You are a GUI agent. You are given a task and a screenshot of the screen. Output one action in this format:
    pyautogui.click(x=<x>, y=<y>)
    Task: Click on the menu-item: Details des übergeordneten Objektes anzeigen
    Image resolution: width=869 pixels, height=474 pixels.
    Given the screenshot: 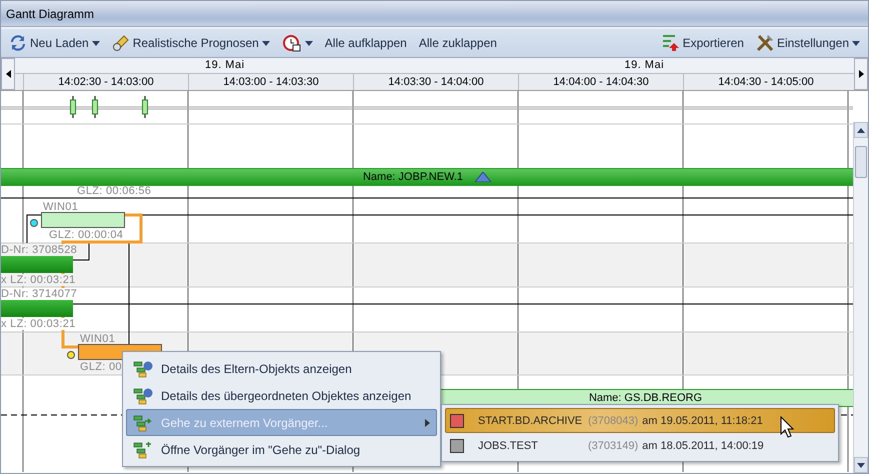 What is the action you would take?
    pyautogui.click(x=281, y=395)
    